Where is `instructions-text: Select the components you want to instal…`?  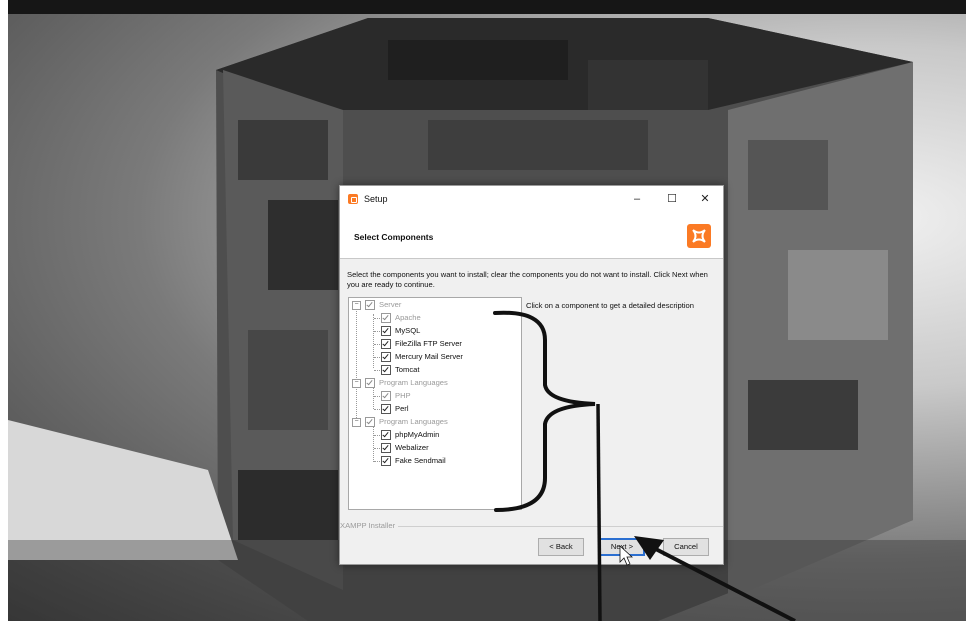
instructions-text: Select the components you want to instal… is located at coordinates (527, 279).